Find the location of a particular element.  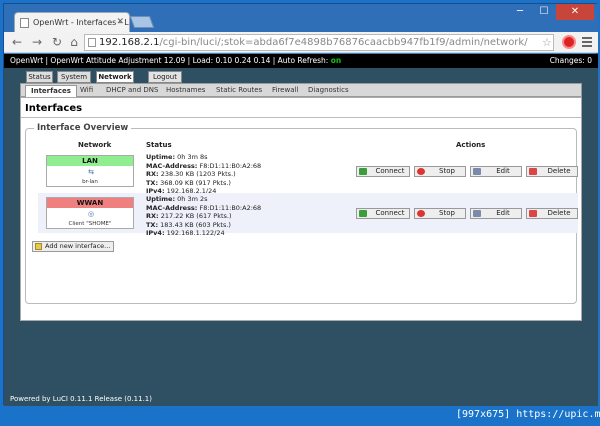

address-host: 192.168.2.1 is located at coordinates (129, 42).